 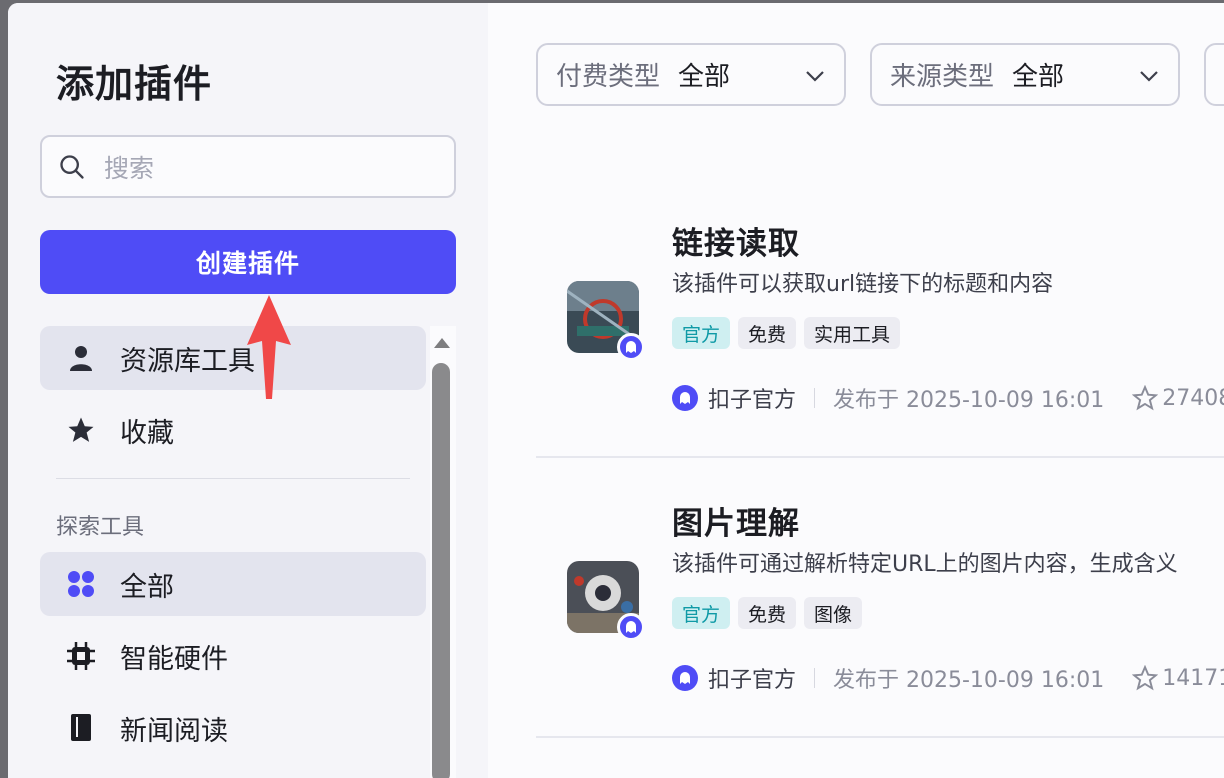 What do you see at coordinates (81, 584) in the screenshot?
I see `grid-icon` at bounding box center [81, 584].